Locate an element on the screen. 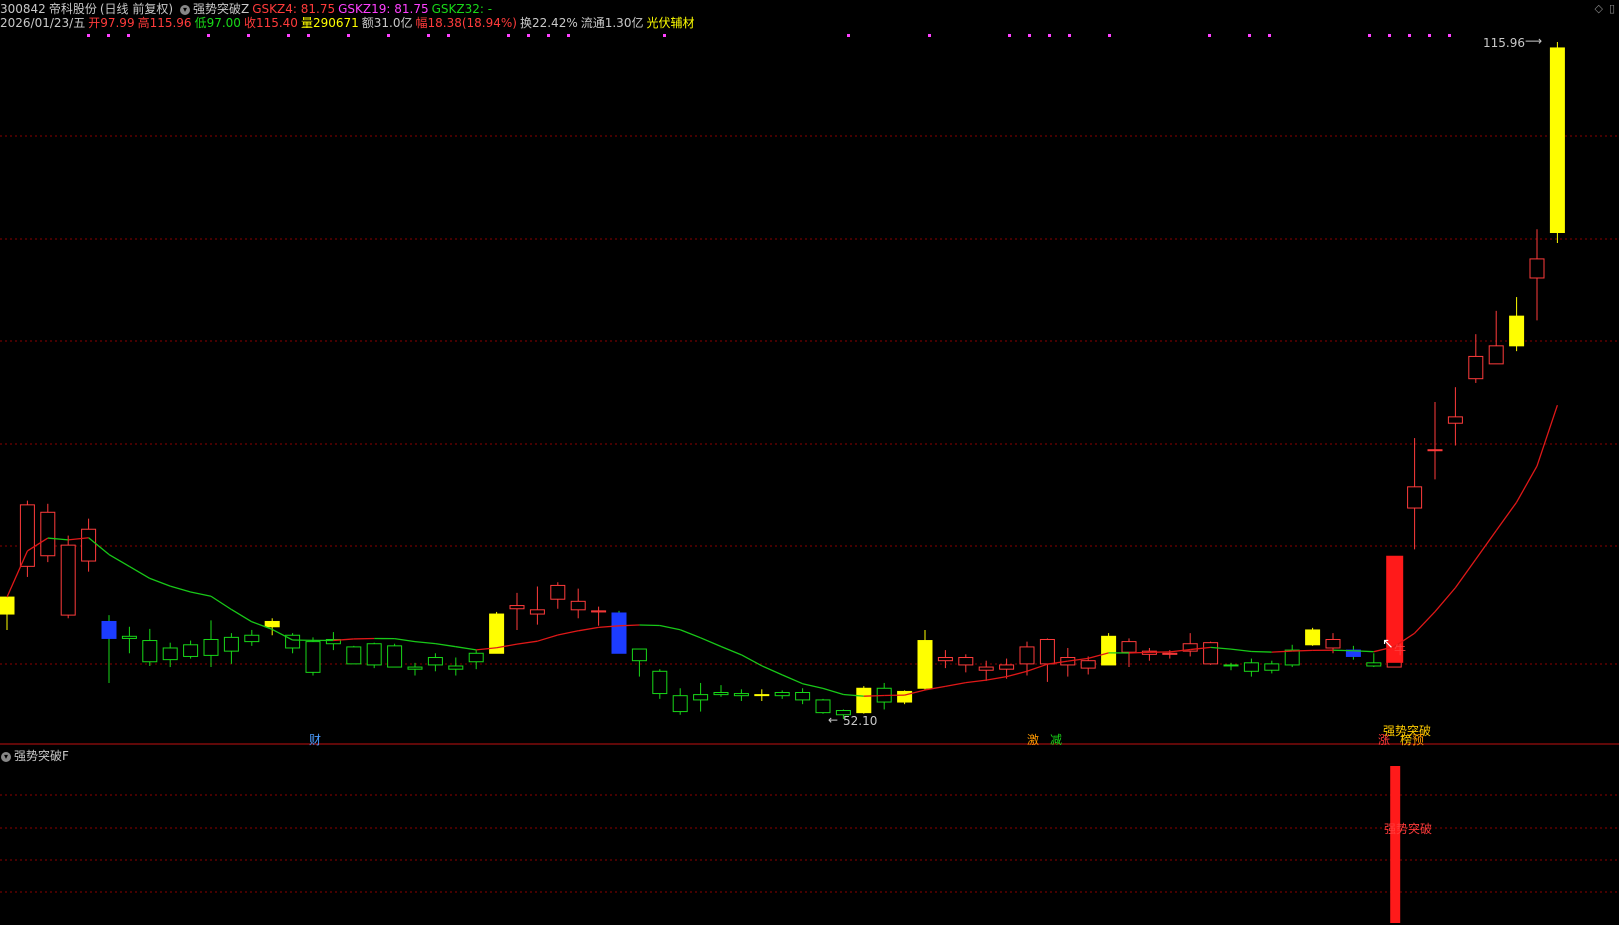  low-price-label: 52.10 is located at coordinates (860, 721).